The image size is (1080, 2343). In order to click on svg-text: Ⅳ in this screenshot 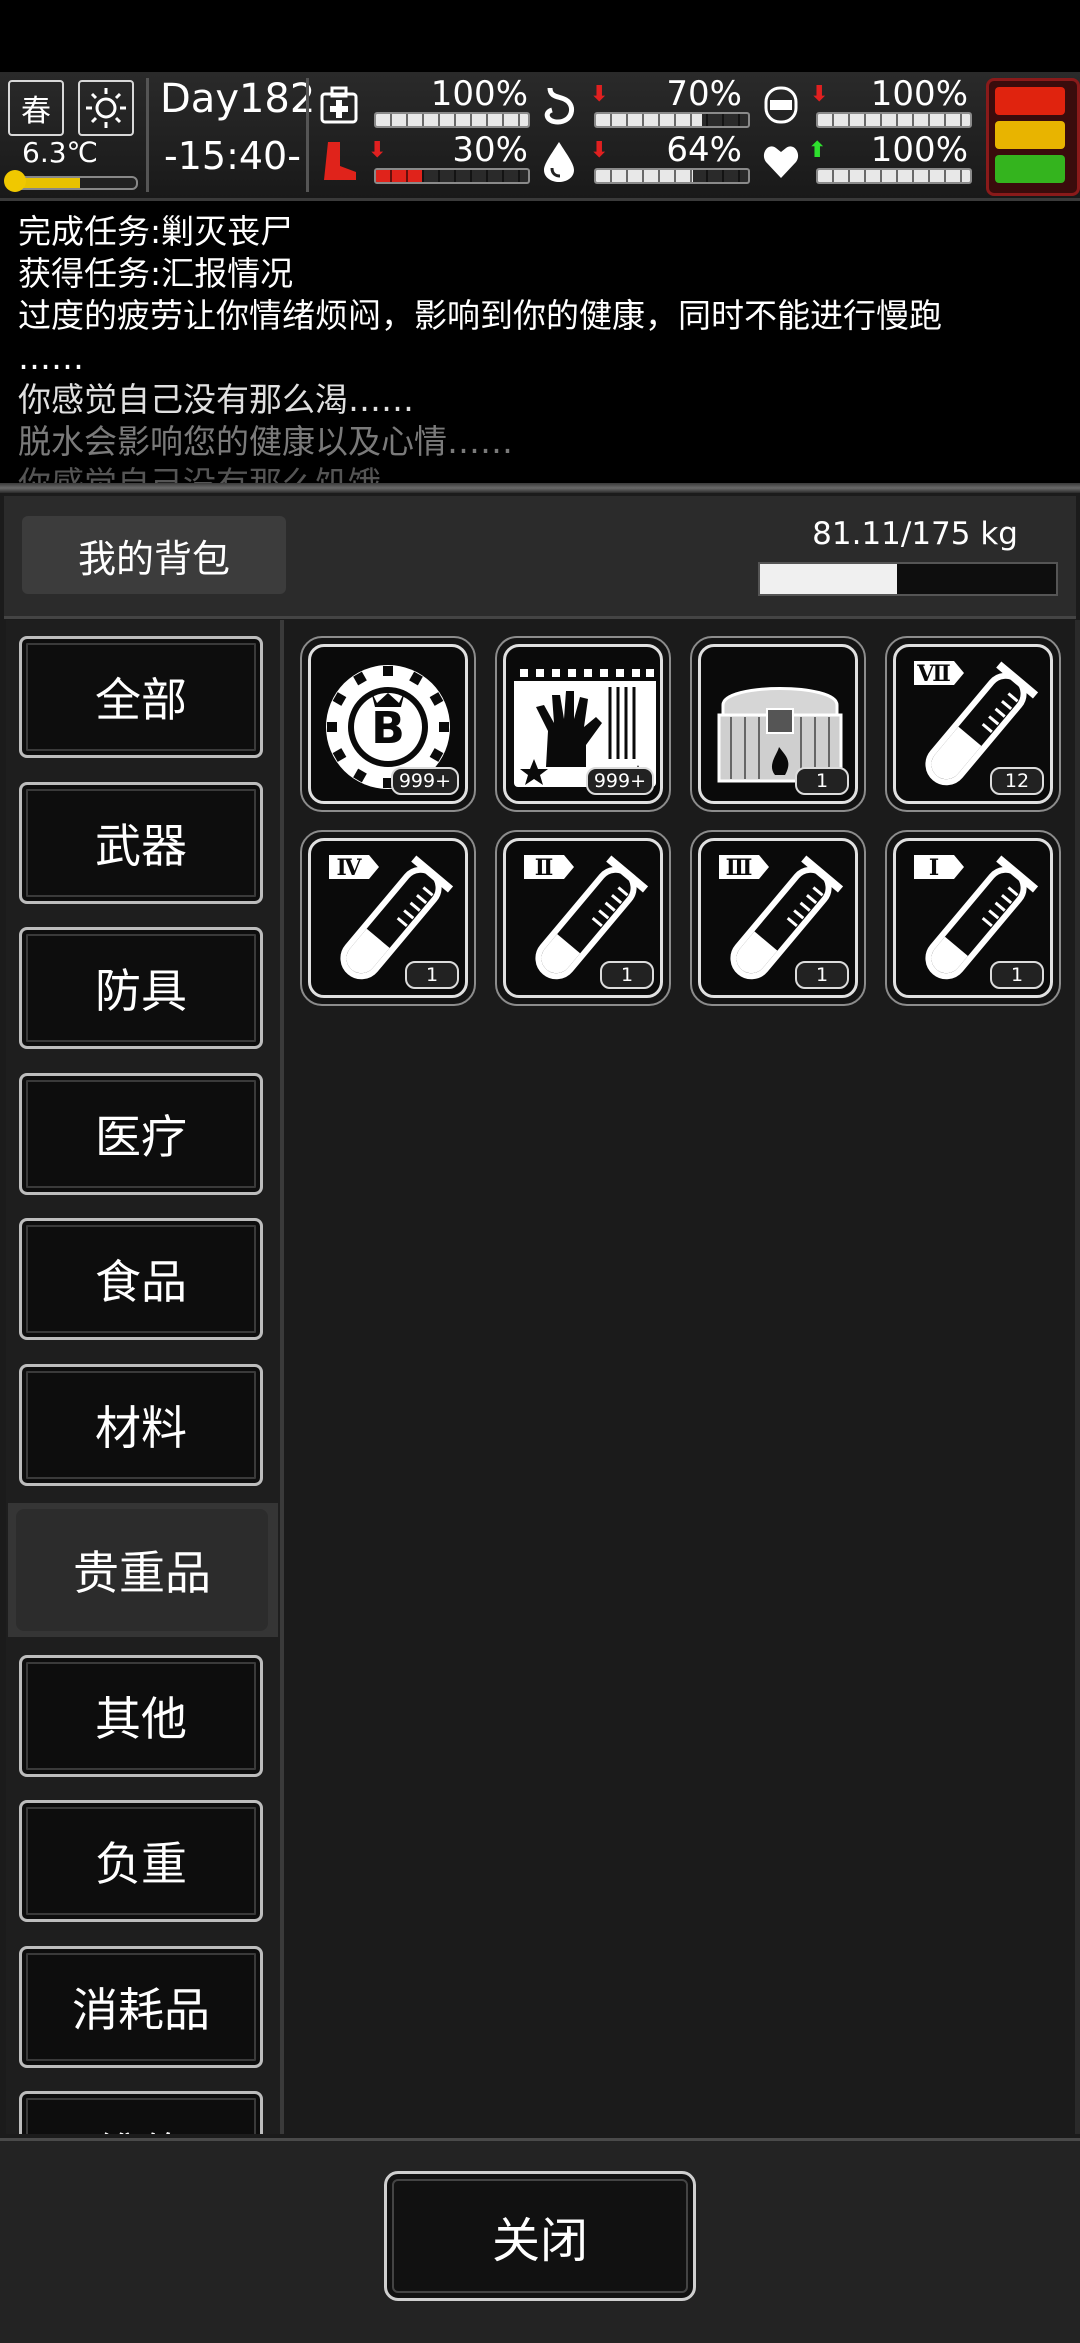, I will do `click(350, 868)`.